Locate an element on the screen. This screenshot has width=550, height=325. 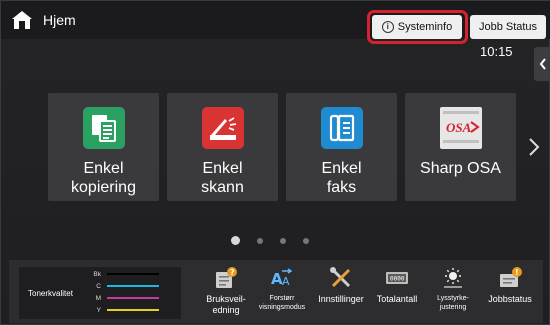
copy-icon is located at coordinates (103, 128).